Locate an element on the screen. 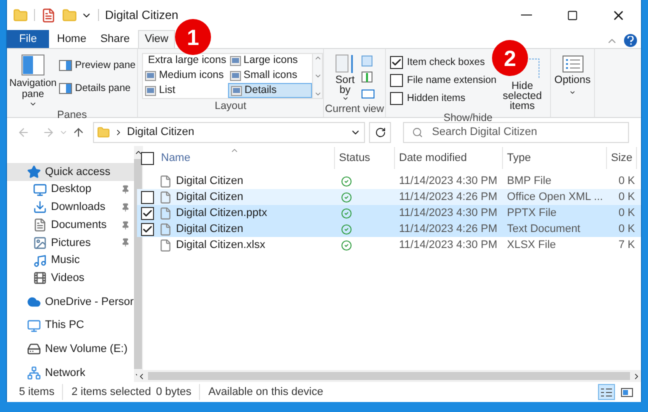 Image resolution: width=648 pixels, height=412 pixels. nav-item: Videos is located at coordinates (70, 278).